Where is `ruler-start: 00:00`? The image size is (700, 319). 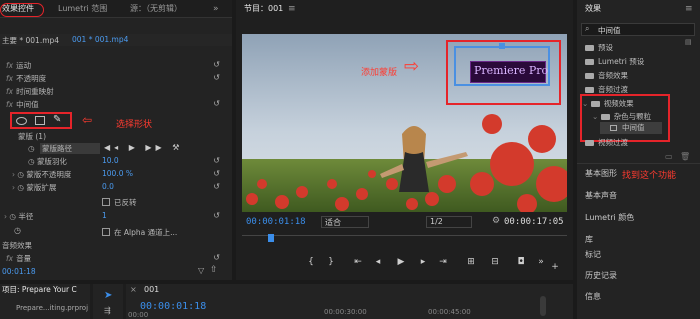
ruler-start: 00:00 is located at coordinates (138, 315).